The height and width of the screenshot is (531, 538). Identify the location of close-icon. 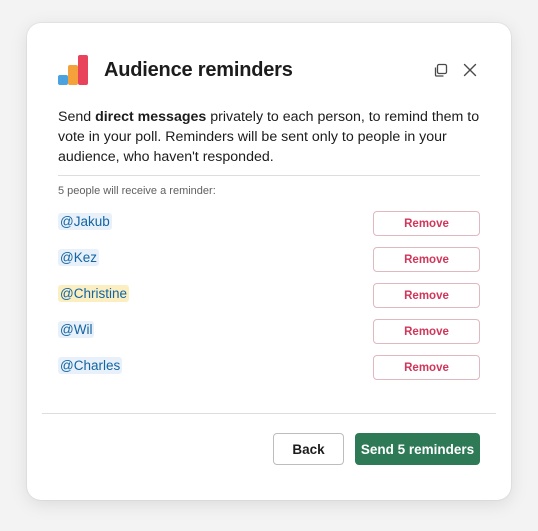
(470, 70).